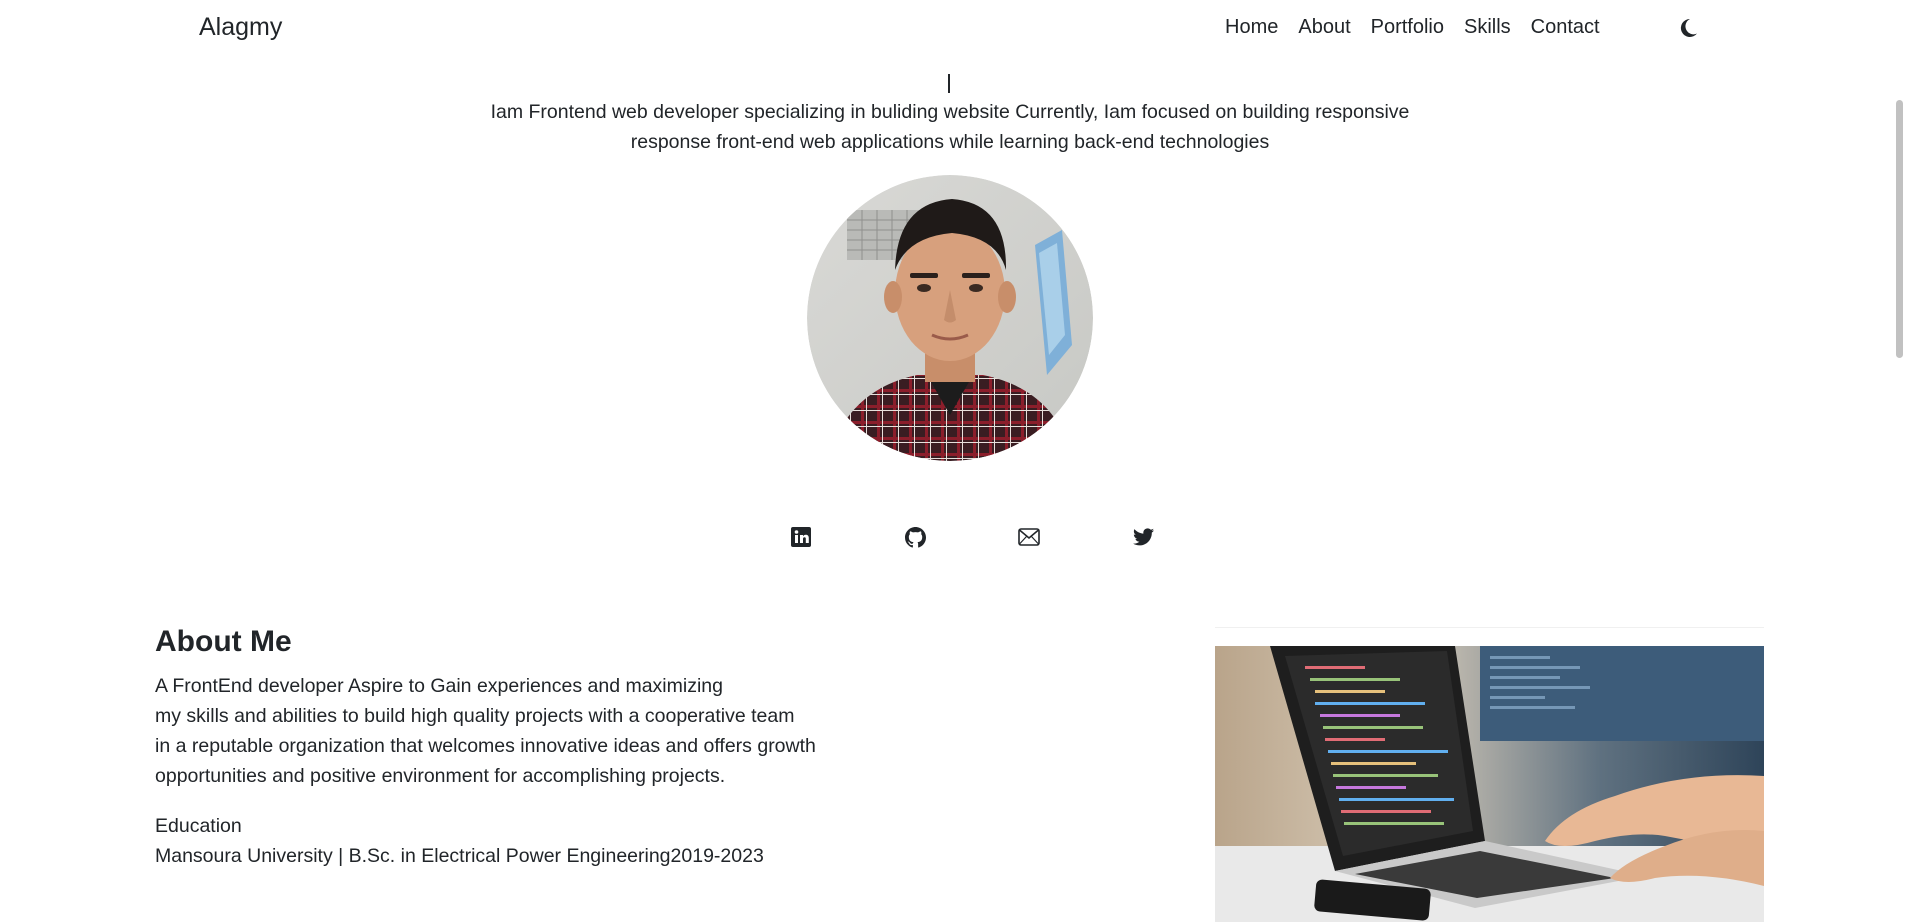 Image resolution: width=1905 pixels, height=922 pixels. What do you see at coordinates (1143, 537) in the screenshot?
I see `twitter-icon` at bounding box center [1143, 537].